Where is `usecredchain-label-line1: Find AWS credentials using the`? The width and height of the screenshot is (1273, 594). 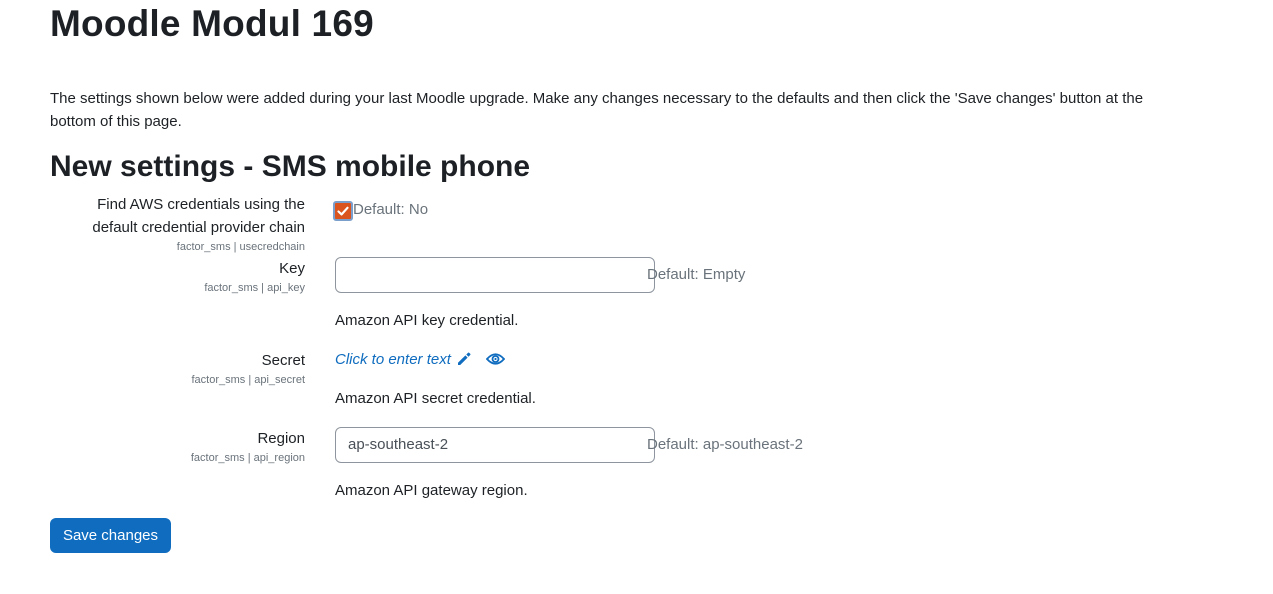
usecredchain-label-line1: Find AWS credentials using the is located at coordinates (201, 204).